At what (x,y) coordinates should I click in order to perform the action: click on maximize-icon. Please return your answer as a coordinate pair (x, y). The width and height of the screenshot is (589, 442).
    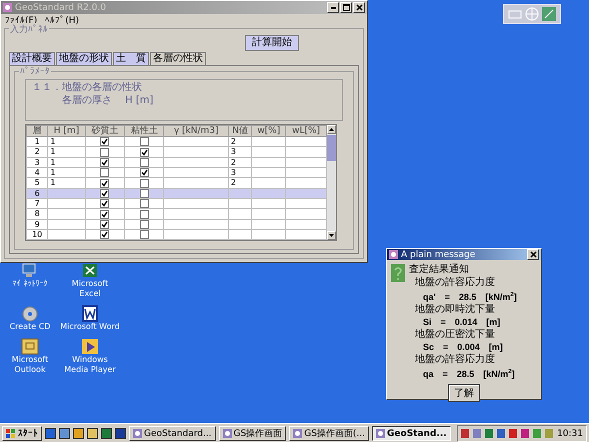
    Looking at the image, I should click on (346, 7).